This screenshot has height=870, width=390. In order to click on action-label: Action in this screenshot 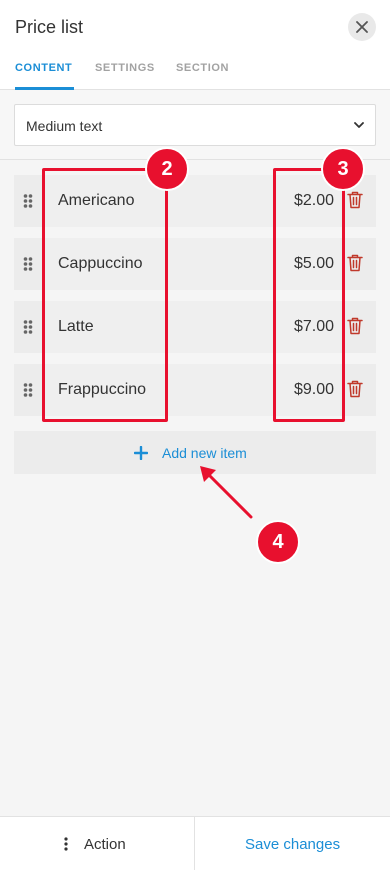, I will do `click(105, 844)`.